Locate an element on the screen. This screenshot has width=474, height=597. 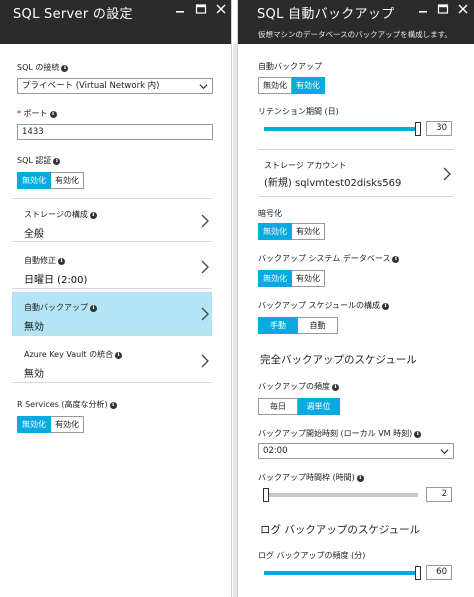
frequency-daily-option: 毎日 is located at coordinates (278, 406).